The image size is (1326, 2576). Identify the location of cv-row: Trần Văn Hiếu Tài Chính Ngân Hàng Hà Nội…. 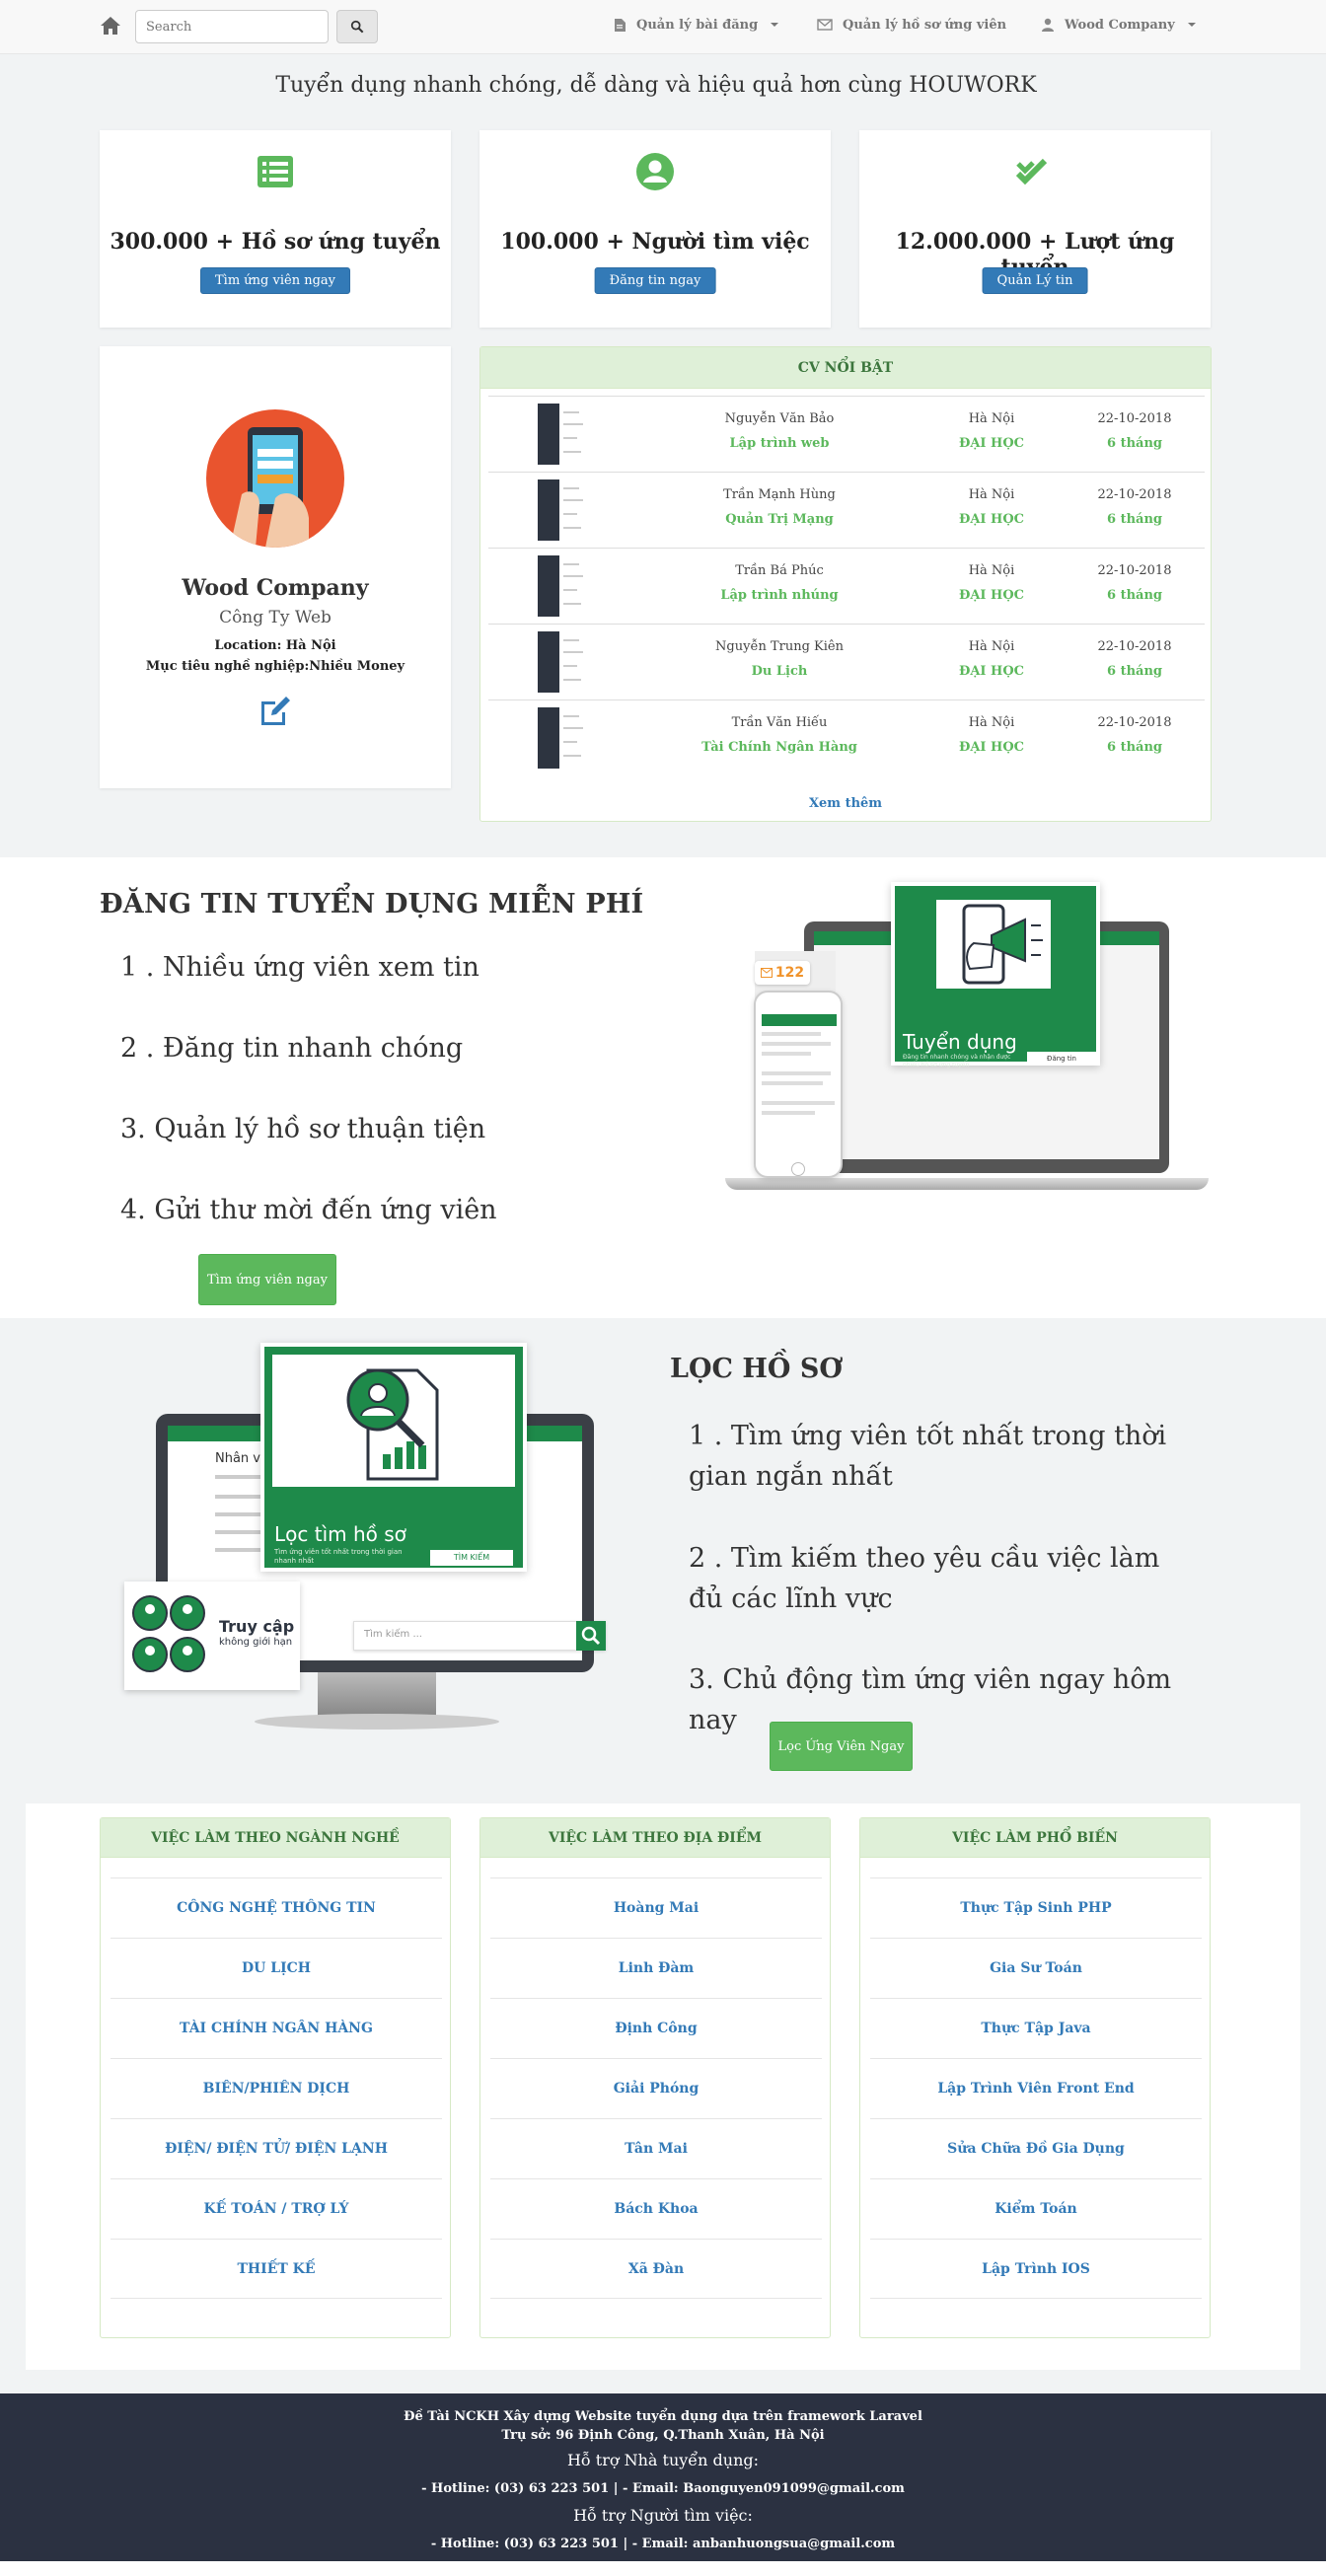
(846, 737).